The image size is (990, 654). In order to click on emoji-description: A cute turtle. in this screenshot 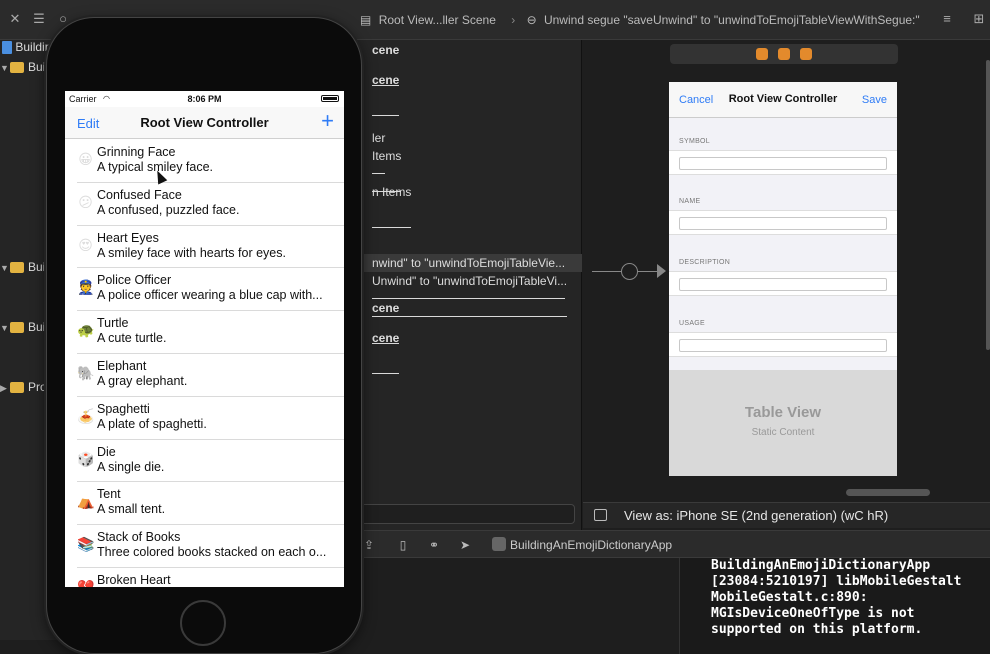, I will do `click(132, 338)`.